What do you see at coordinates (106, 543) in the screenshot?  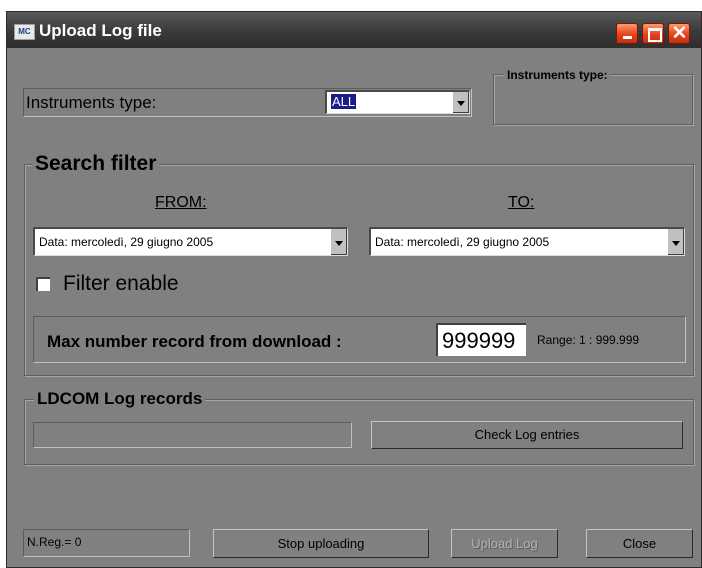 I see `record-count-status: N.Reg.= 0` at bounding box center [106, 543].